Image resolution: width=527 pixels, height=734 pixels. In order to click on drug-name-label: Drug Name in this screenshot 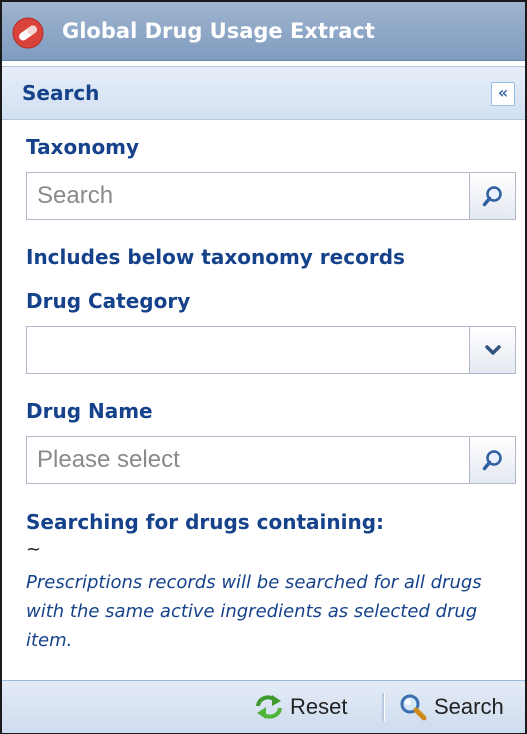, I will do `click(89, 411)`.